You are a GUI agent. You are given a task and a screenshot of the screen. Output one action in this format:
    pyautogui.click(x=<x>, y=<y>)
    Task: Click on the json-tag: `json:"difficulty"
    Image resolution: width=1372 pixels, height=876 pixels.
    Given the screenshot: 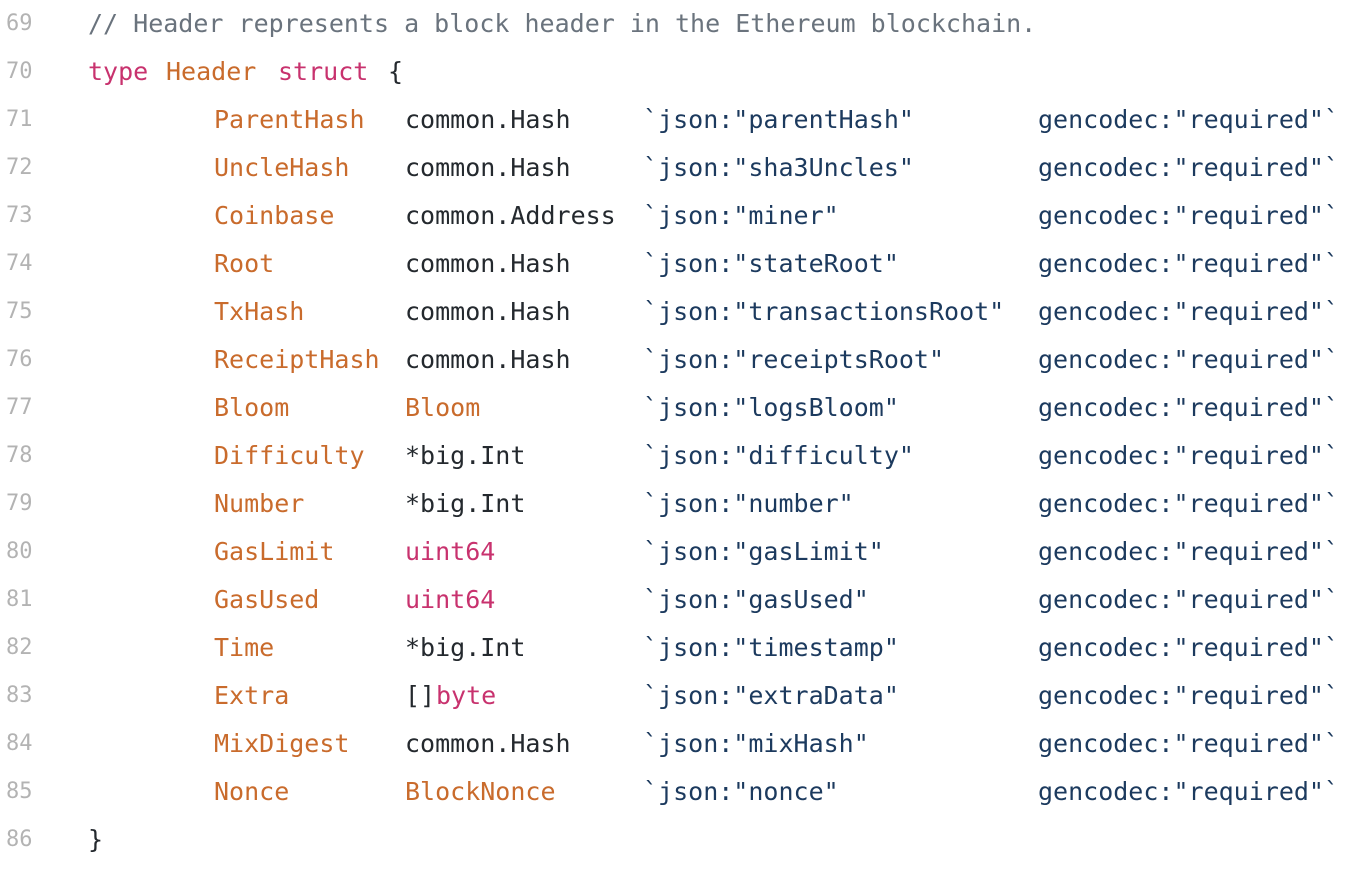 What is the action you would take?
    pyautogui.click(x=778, y=455)
    